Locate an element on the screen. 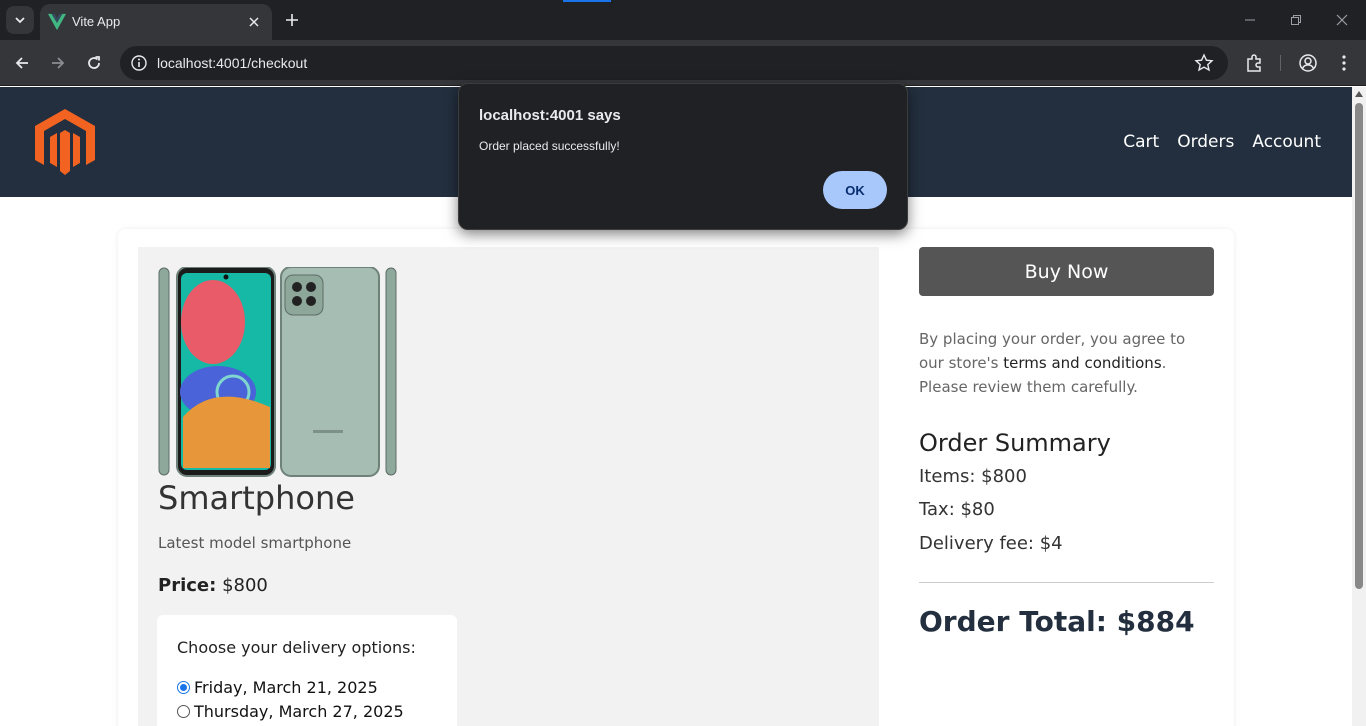  profile-button is located at coordinates (1308, 63).